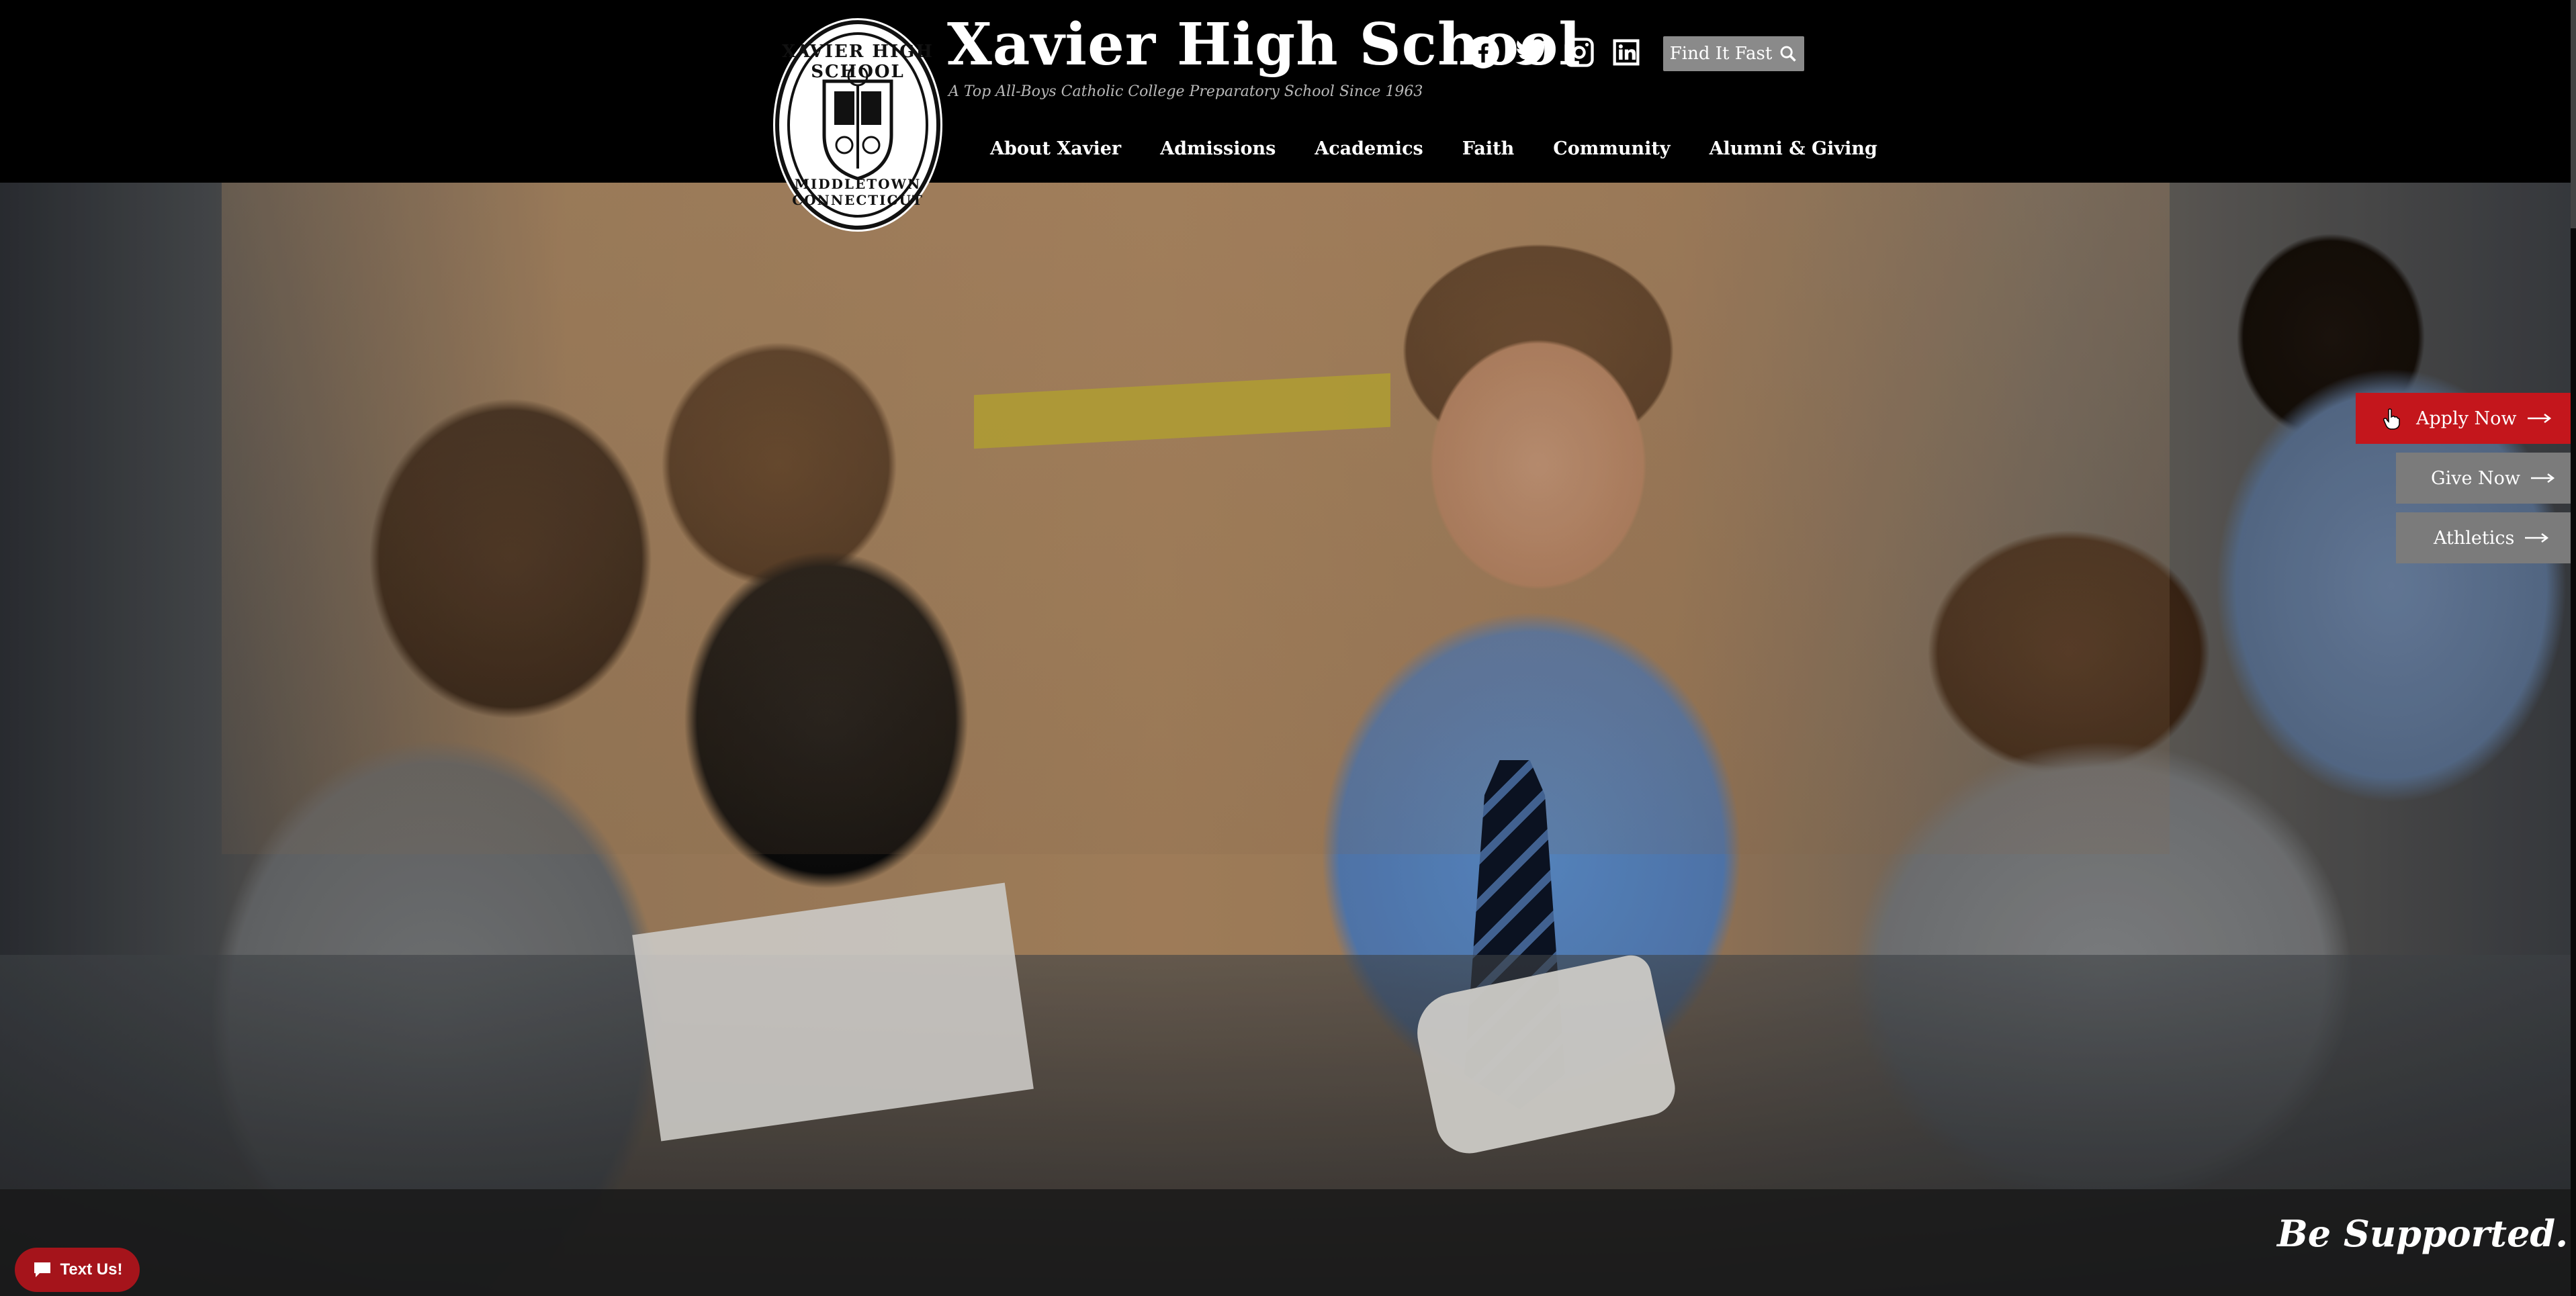 This screenshot has width=2576, height=1296. What do you see at coordinates (1488, 148) in the screenshot?
I see `nav-faith: Faith` at bounding box center [1488, 148].